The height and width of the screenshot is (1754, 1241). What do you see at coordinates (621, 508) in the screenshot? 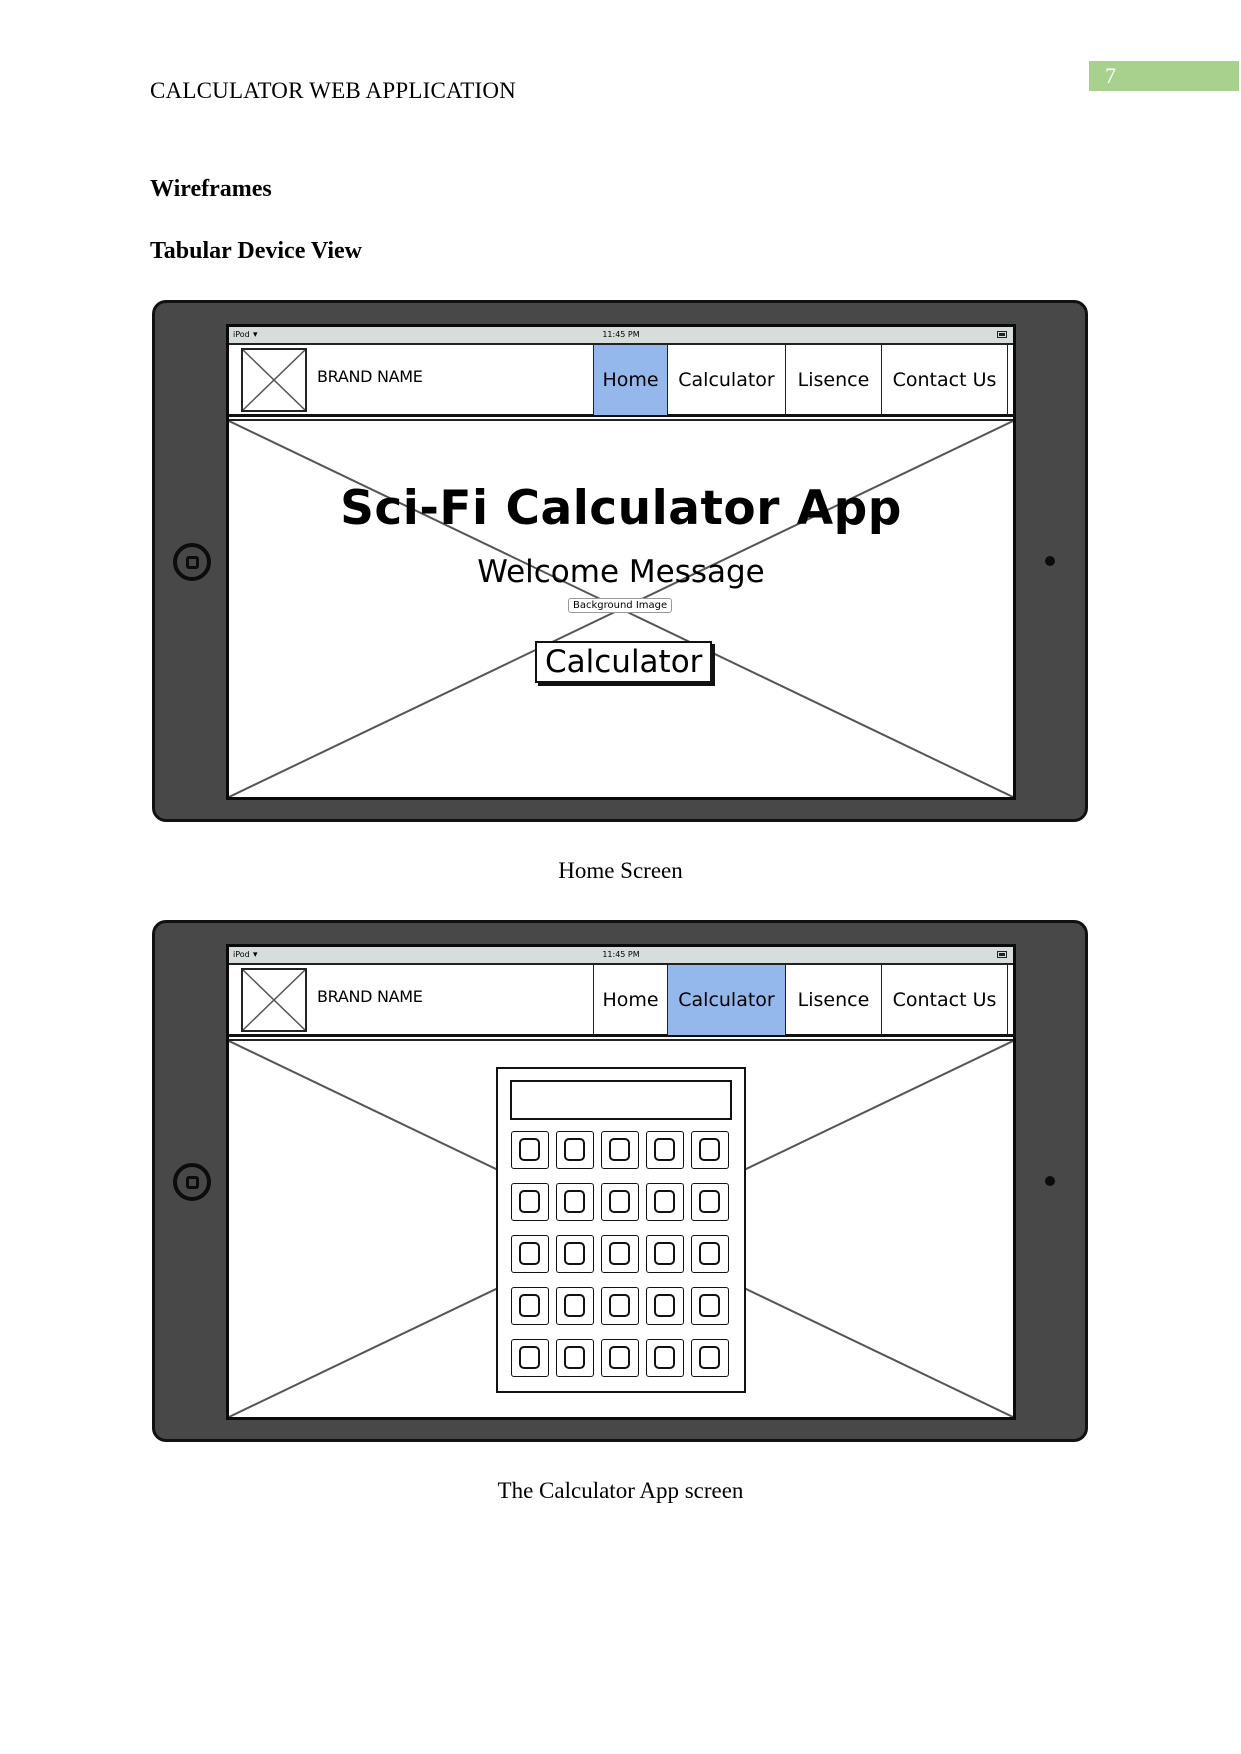
I see `hero-title: Sci-Fi Calculator App` at bounding box center [621, 508].